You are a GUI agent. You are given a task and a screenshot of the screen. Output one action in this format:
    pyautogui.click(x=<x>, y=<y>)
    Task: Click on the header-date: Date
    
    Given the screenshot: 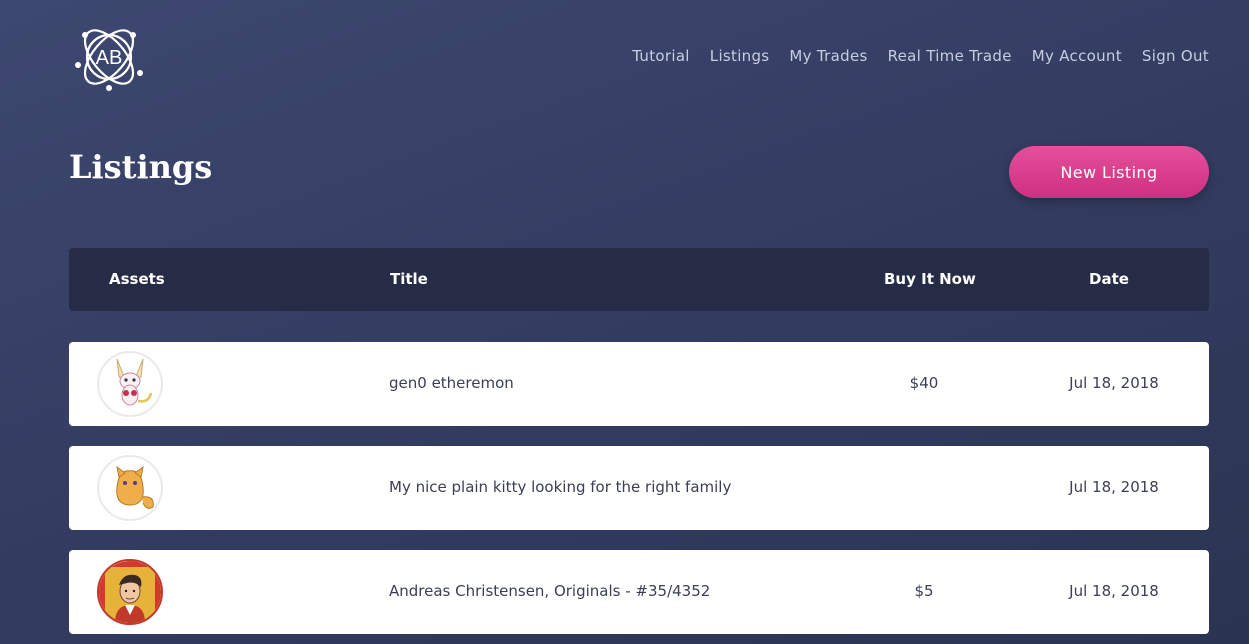 What is the action you would take?
    pyautogui.click(x=1109, y=279)
    